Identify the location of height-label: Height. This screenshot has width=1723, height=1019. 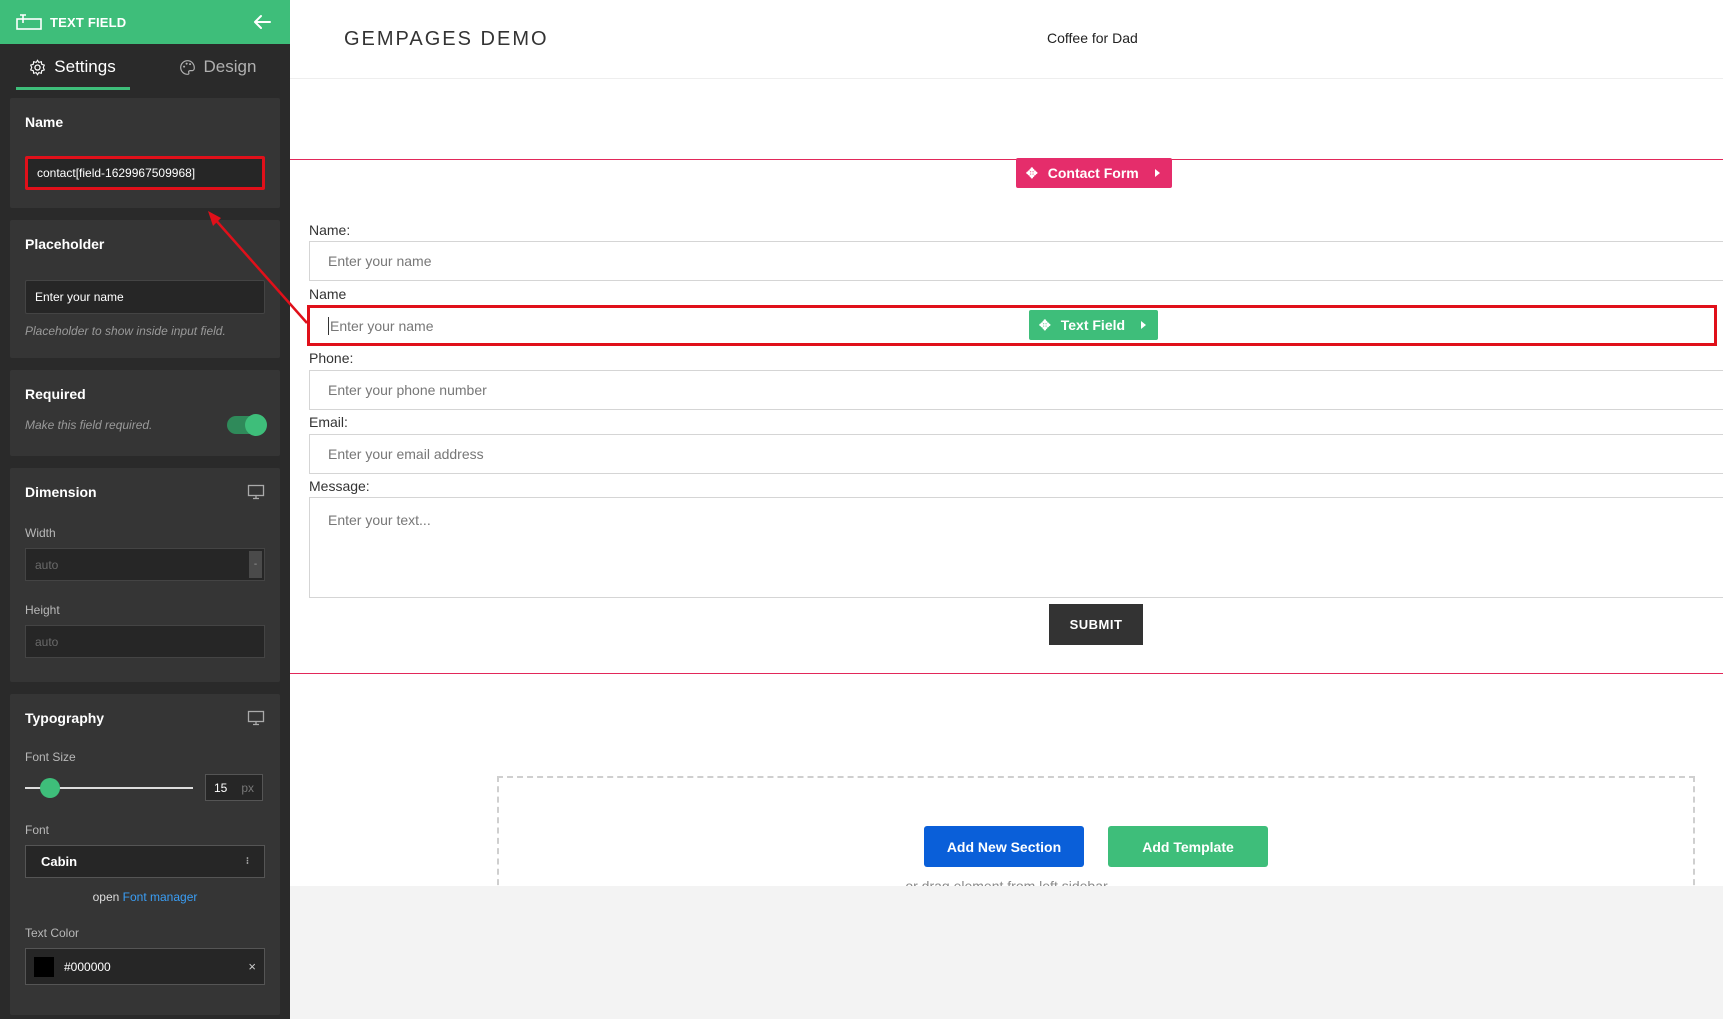
(42, 610).